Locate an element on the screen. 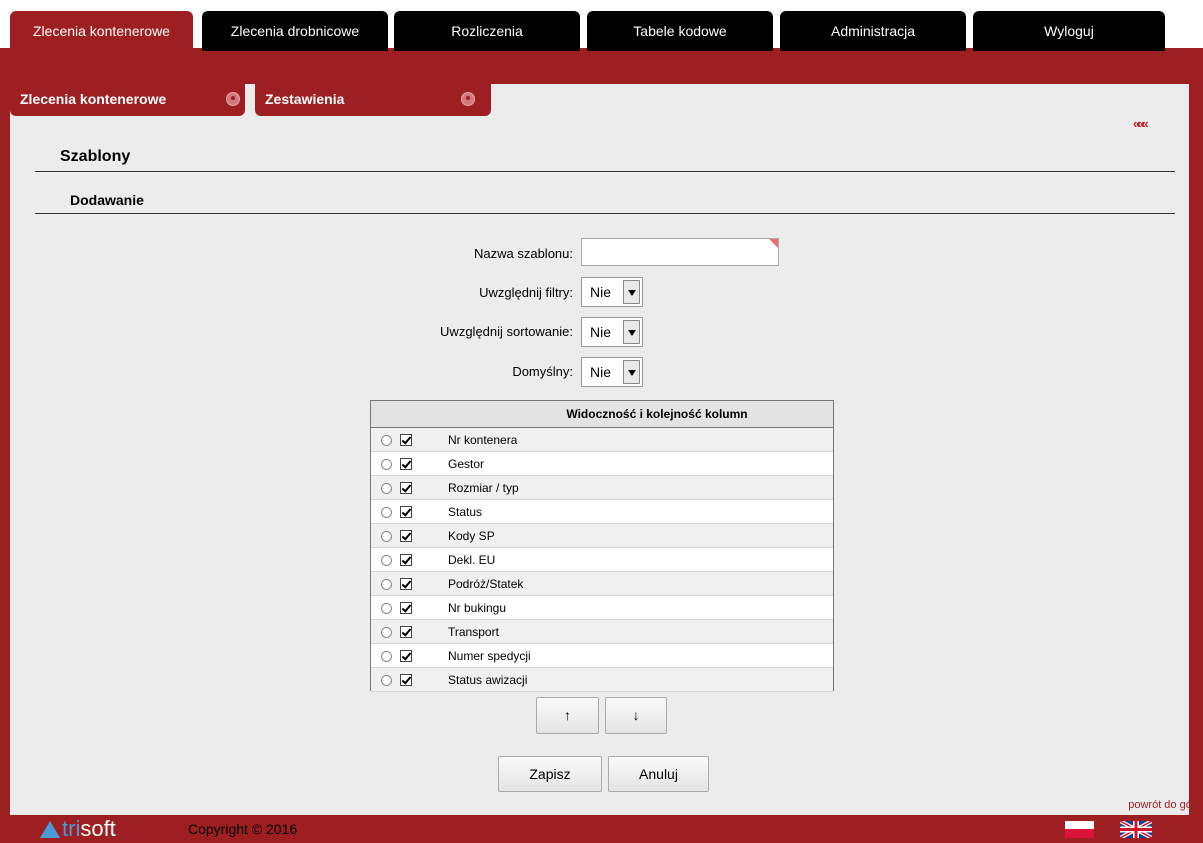 Image resolution: width=1203 pixels, height=843 pixels. collapse-arrows-icon: ««« is located at coordinates (1141, 123).